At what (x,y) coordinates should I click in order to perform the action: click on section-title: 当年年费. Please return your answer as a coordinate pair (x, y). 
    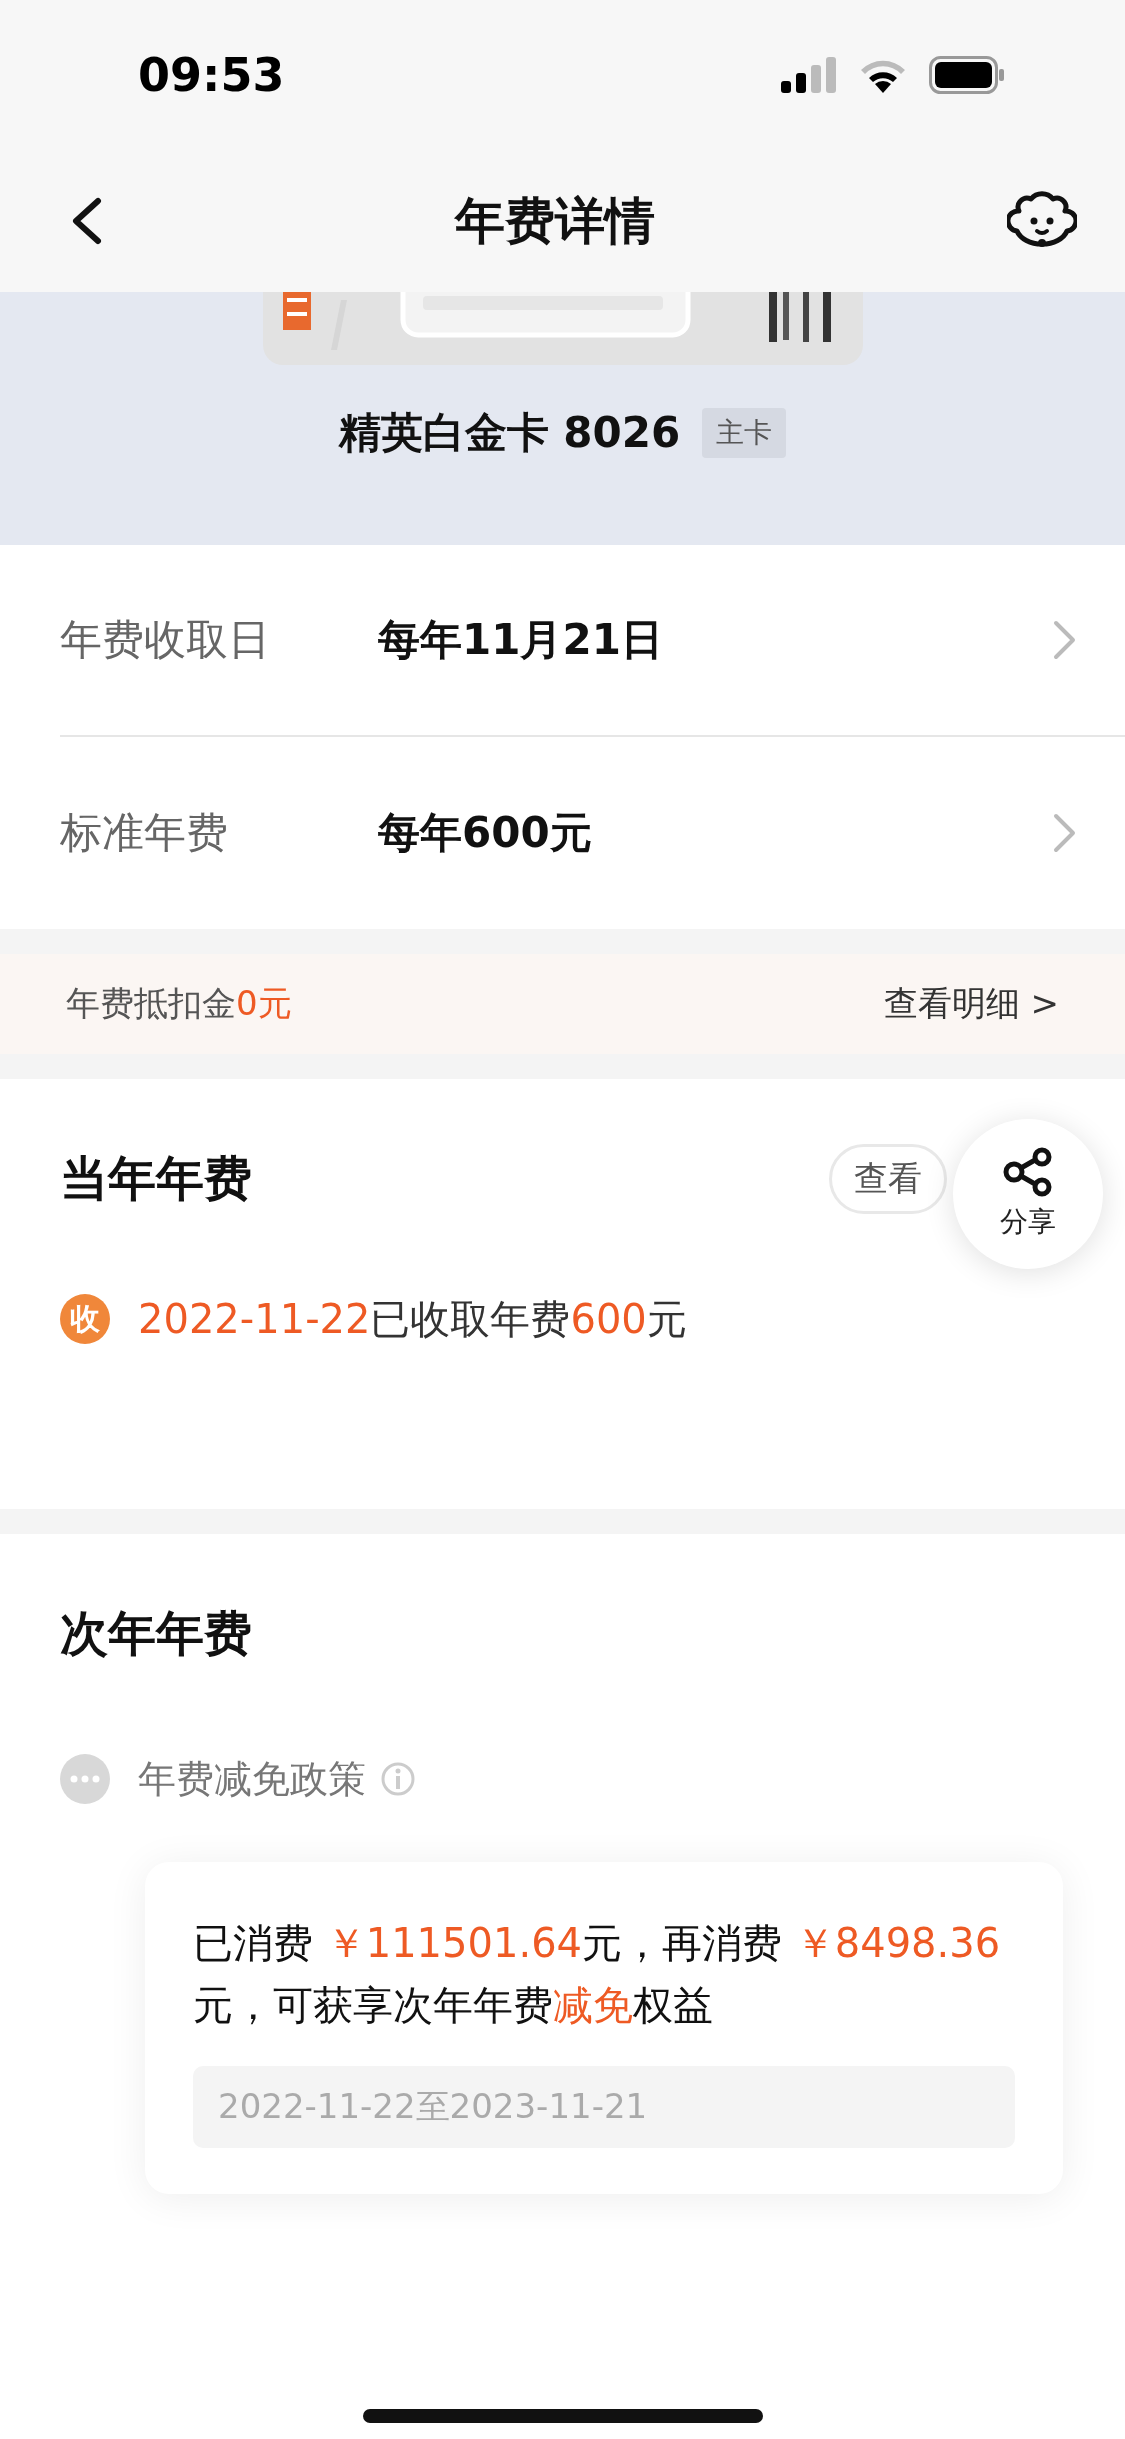
    Looking at the image, I should click on (156, 1178).